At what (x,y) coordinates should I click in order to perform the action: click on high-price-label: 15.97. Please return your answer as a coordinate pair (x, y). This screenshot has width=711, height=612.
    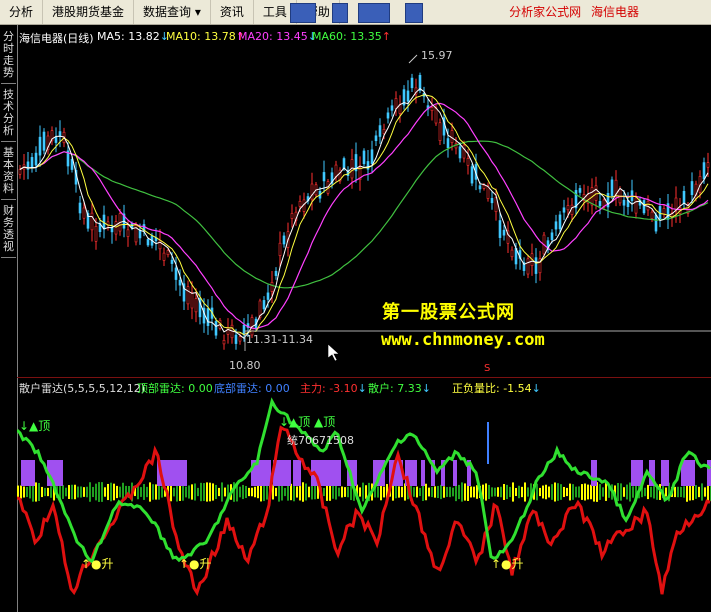
    Looking at the image, I should click on (437, 55).